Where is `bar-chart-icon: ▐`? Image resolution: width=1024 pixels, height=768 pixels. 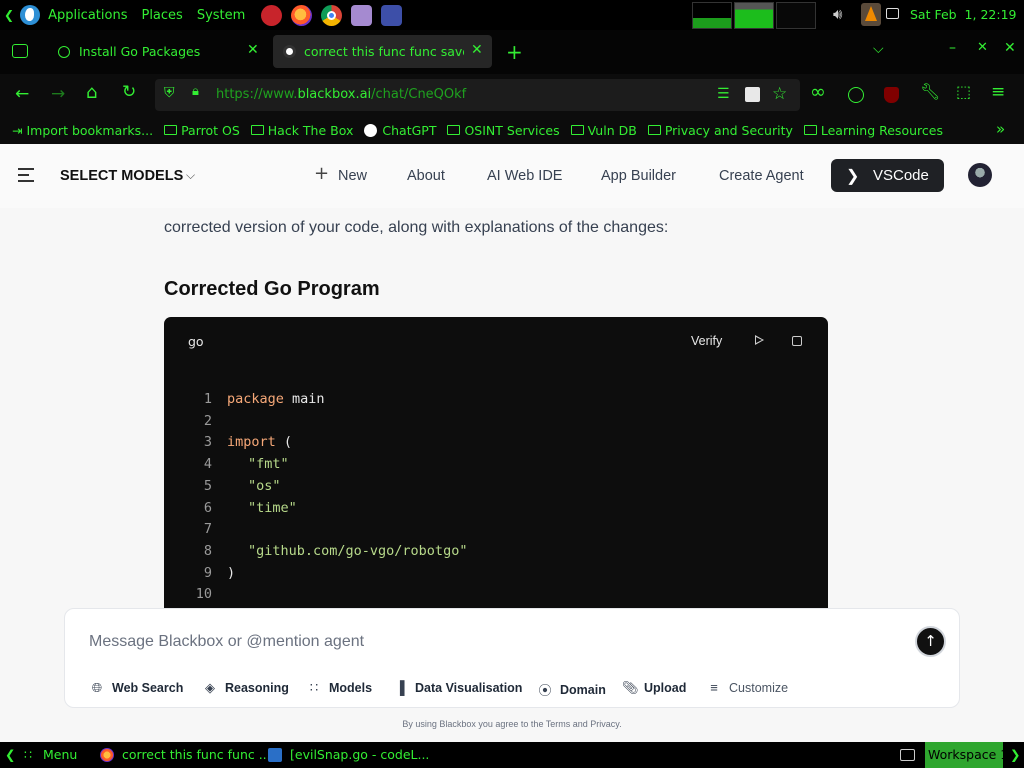 bar-chart-icon: ▐ is located at coordinates (400, 687).